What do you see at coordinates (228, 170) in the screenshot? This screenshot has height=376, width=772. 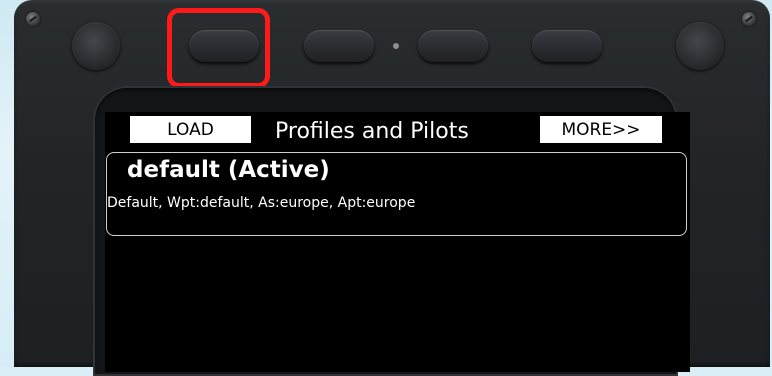 I see `profile-name: default (Active)` at bounding box center [228, 170].